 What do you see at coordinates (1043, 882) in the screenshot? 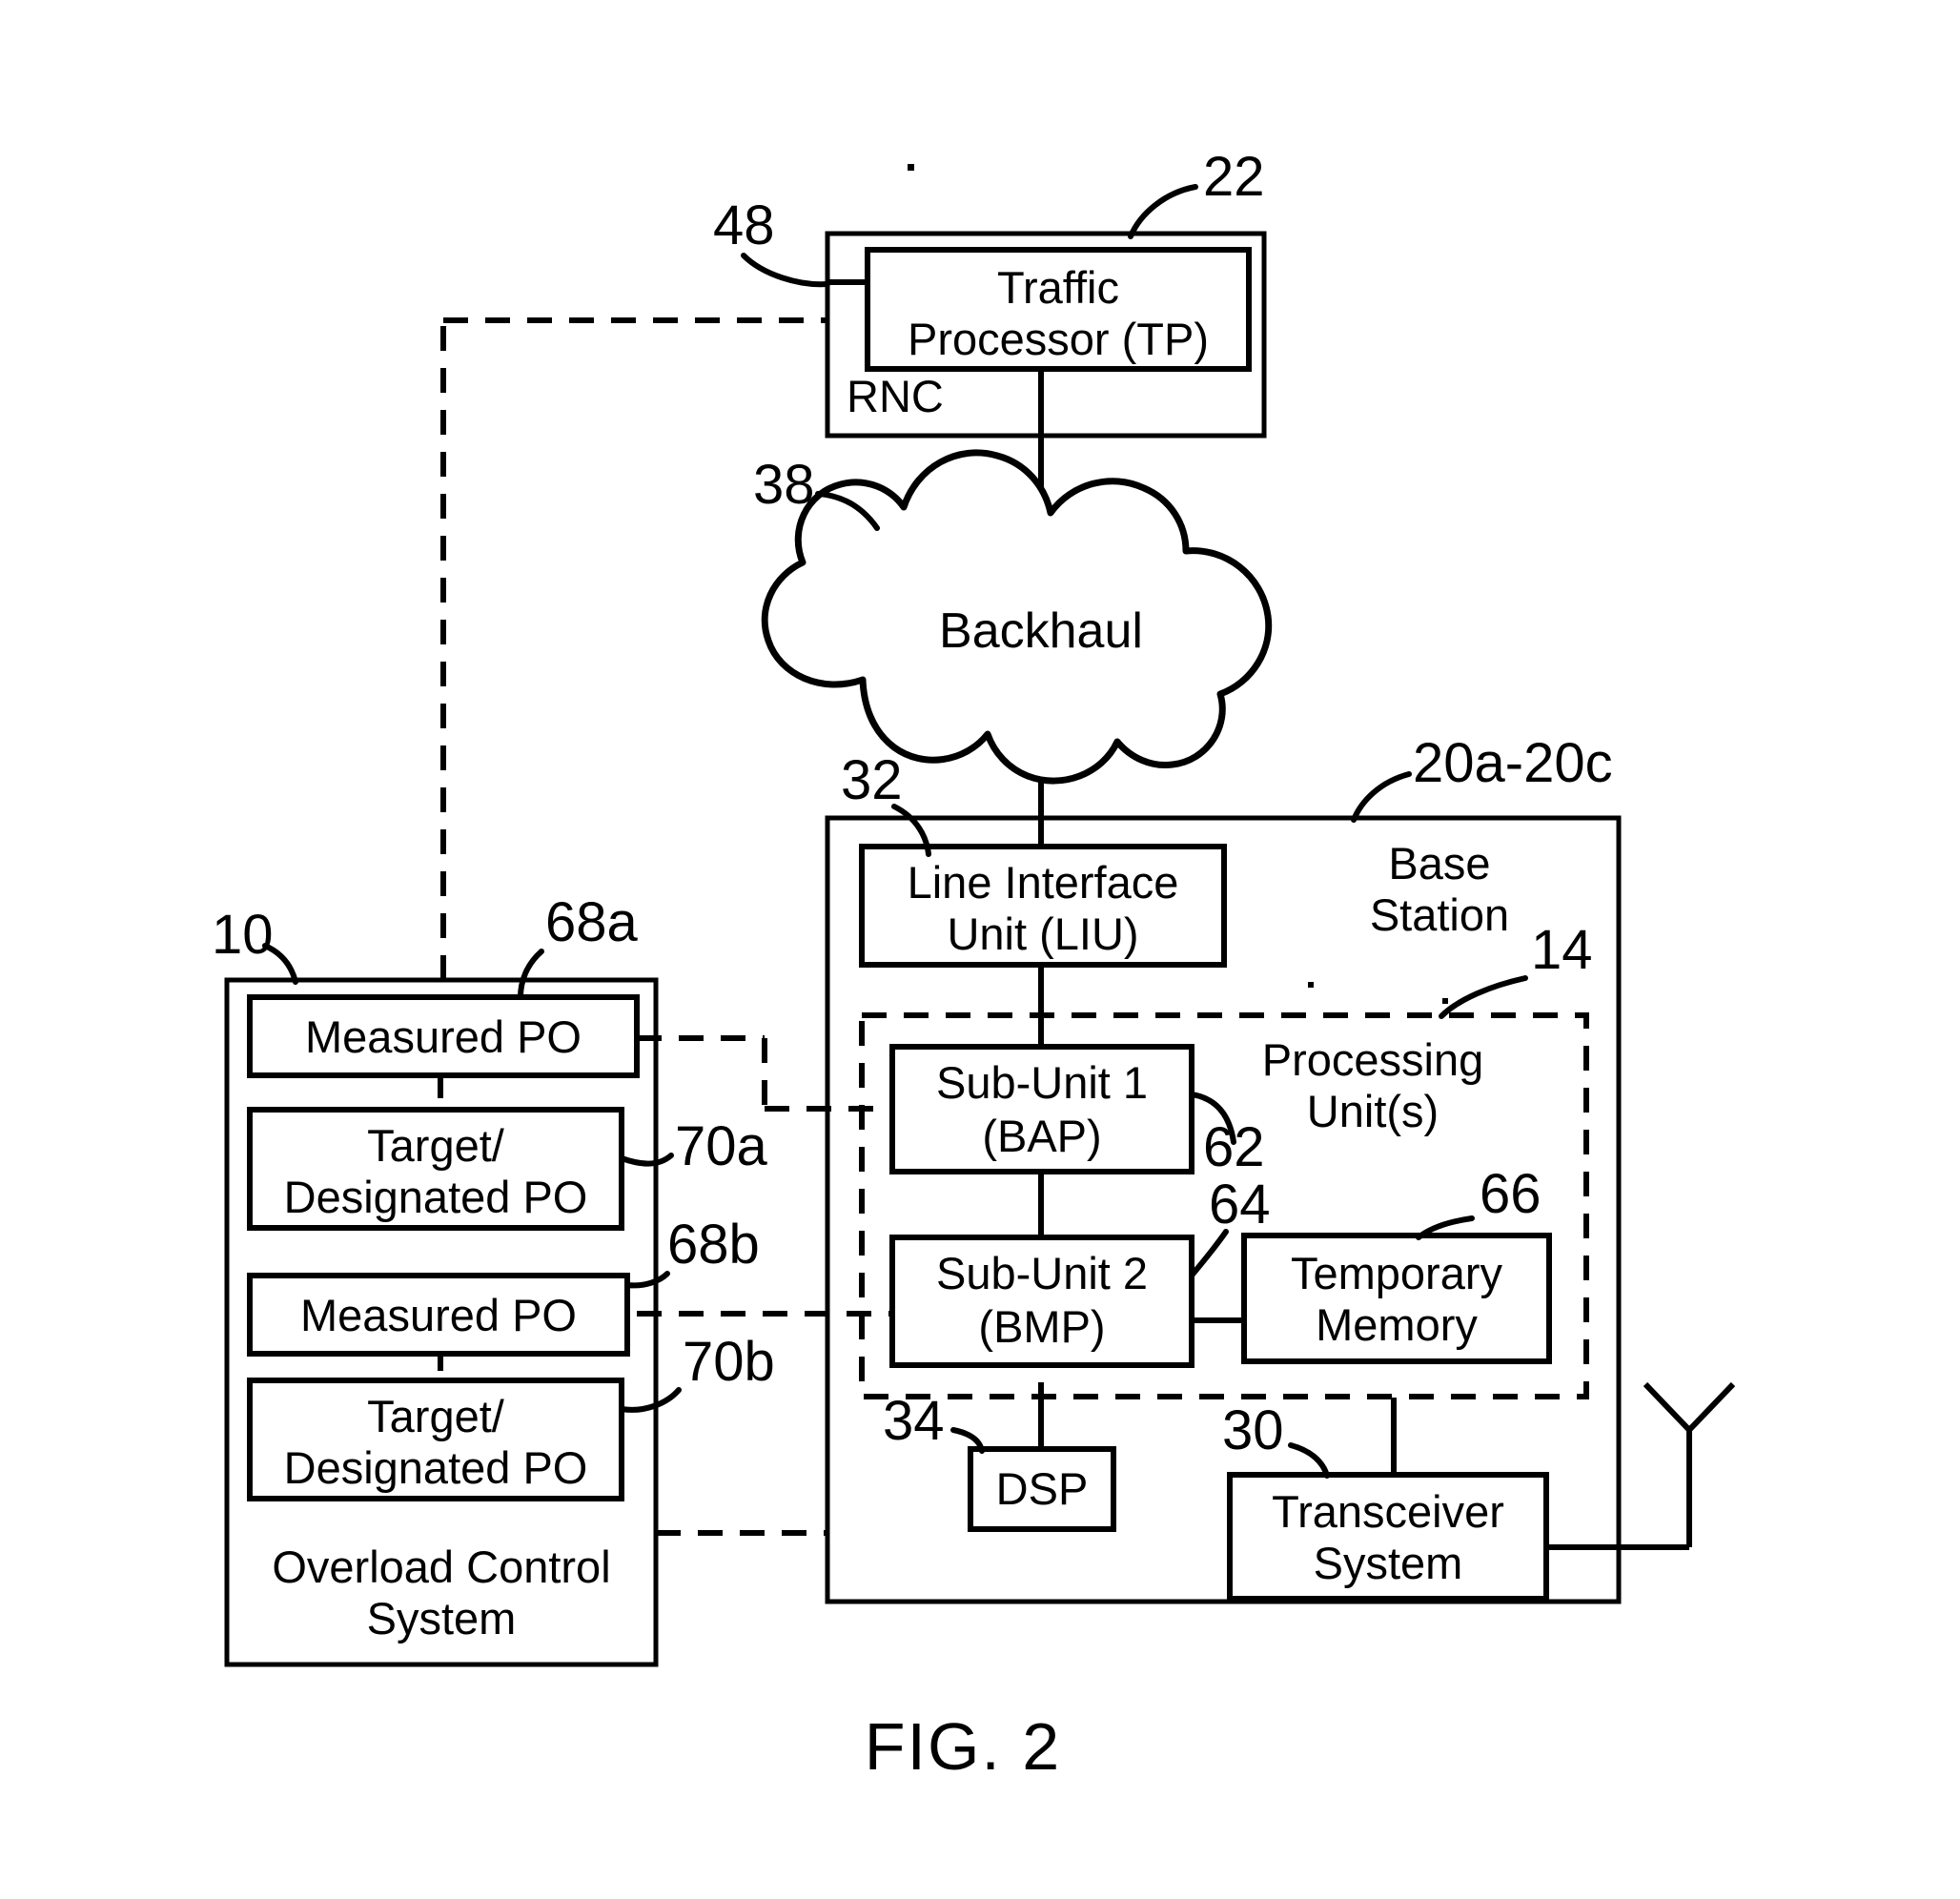
I see `liu-label-line1: Line Interface` at bounding box center [1043, 882].